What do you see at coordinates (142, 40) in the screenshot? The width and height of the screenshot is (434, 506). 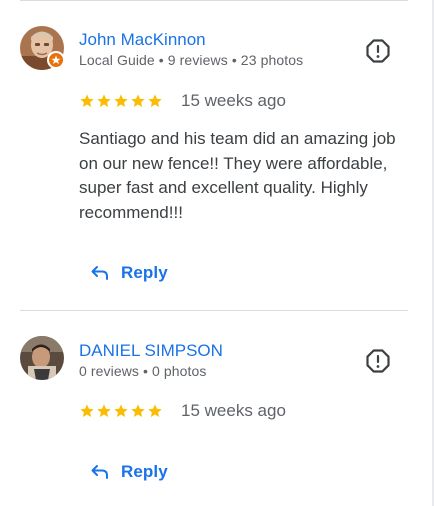 I see `reviewer-name: John MacKinnon` at bounding box center [142, 40].